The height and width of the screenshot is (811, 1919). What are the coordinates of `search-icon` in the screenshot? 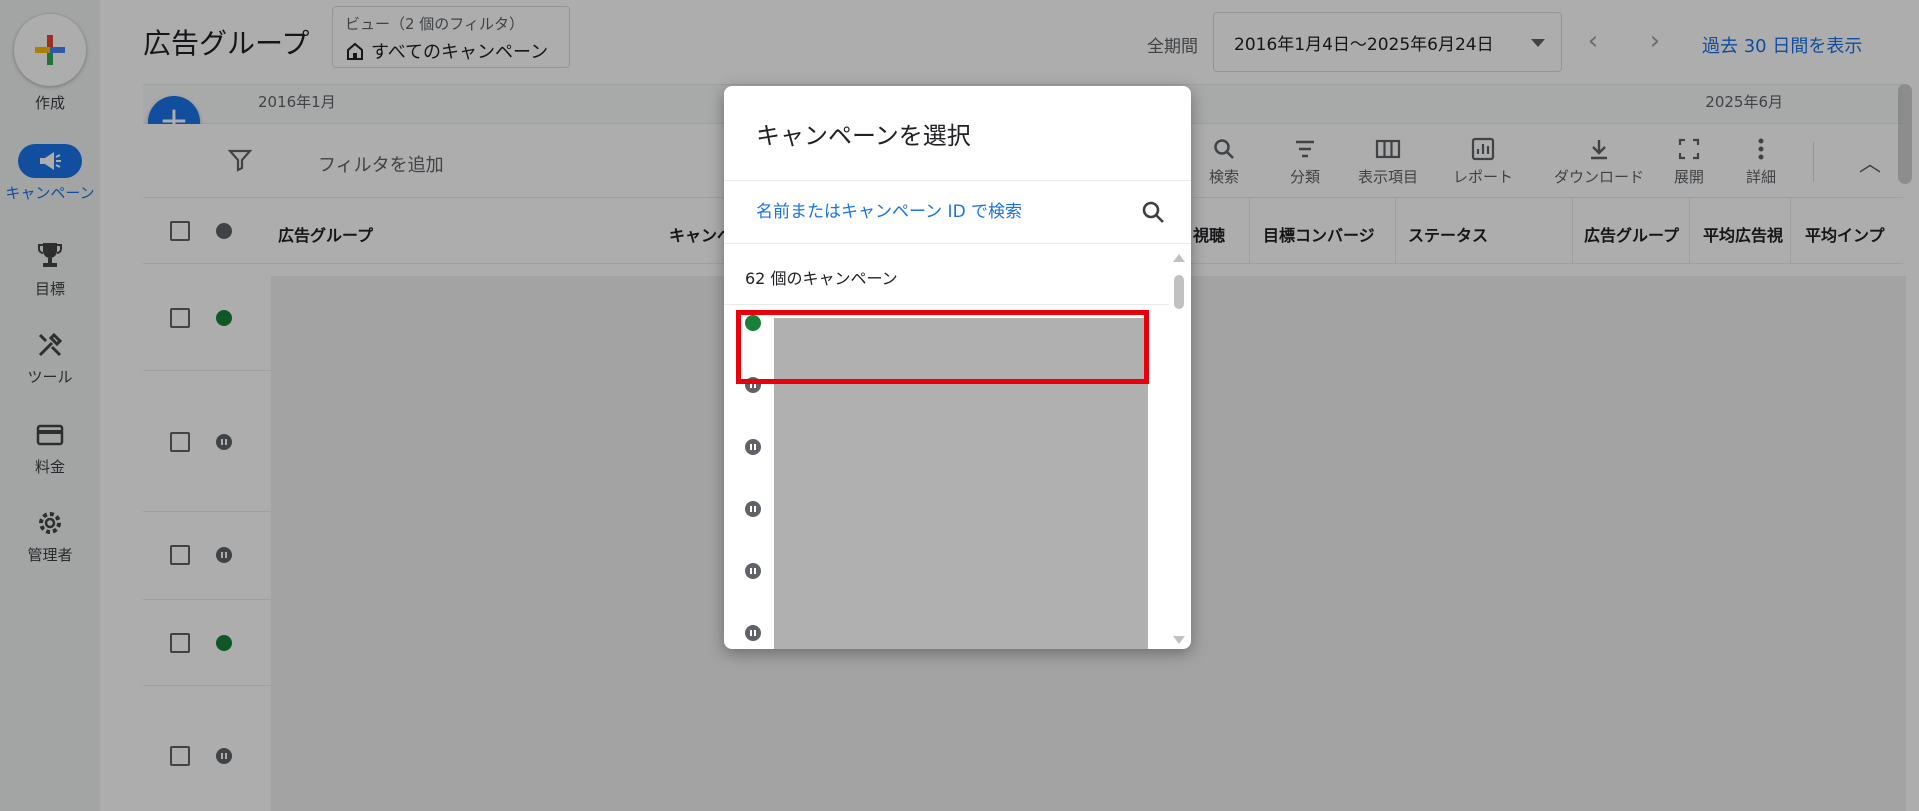 It's located at (1153, 212).